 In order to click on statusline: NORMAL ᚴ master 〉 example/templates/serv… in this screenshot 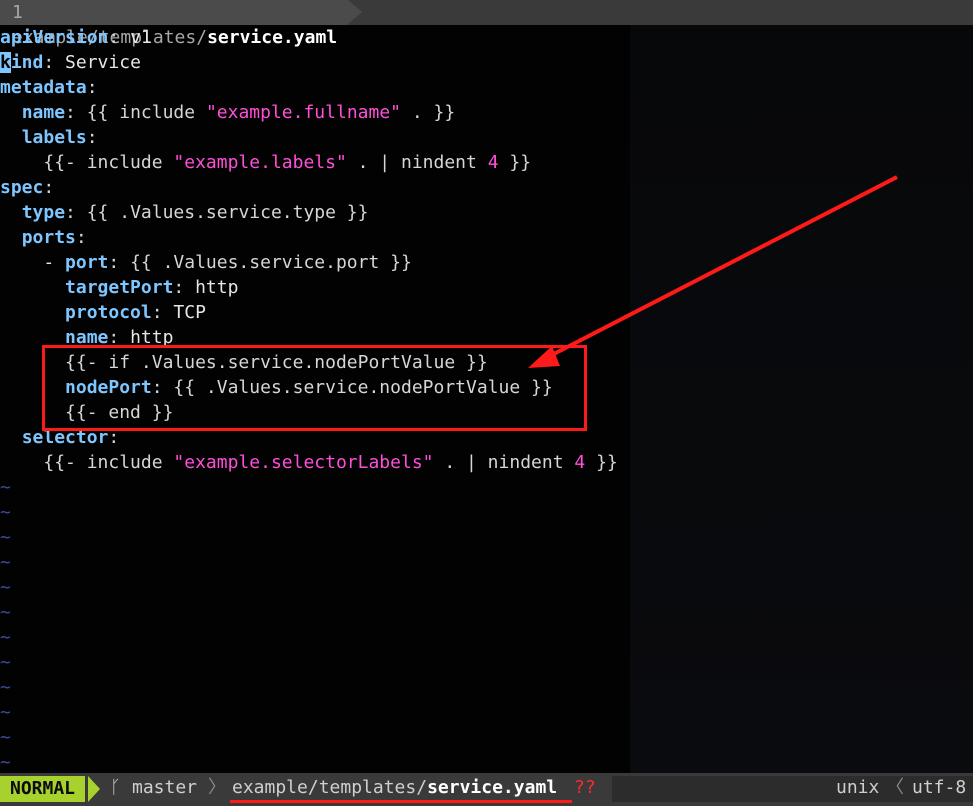, I will do `click(486, 789)`.